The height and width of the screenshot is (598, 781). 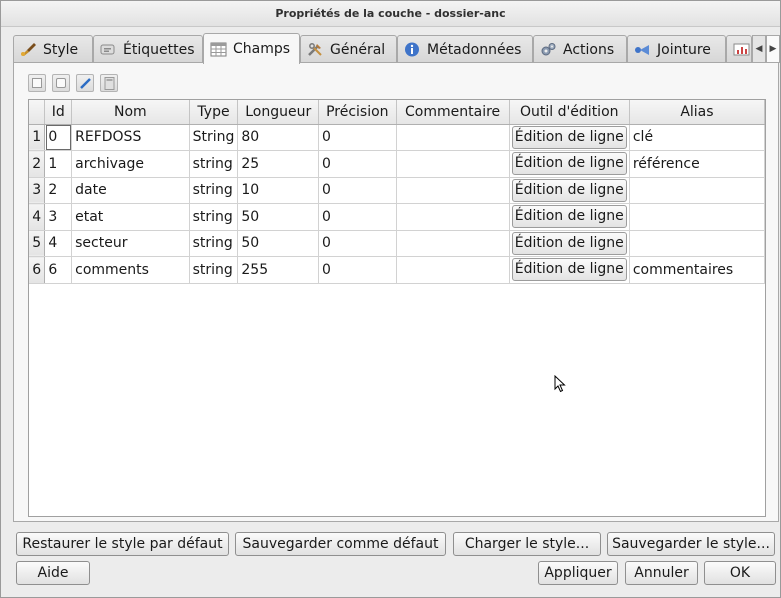 I want to click on tab-champs: Champs, so click(x=251, y=48).